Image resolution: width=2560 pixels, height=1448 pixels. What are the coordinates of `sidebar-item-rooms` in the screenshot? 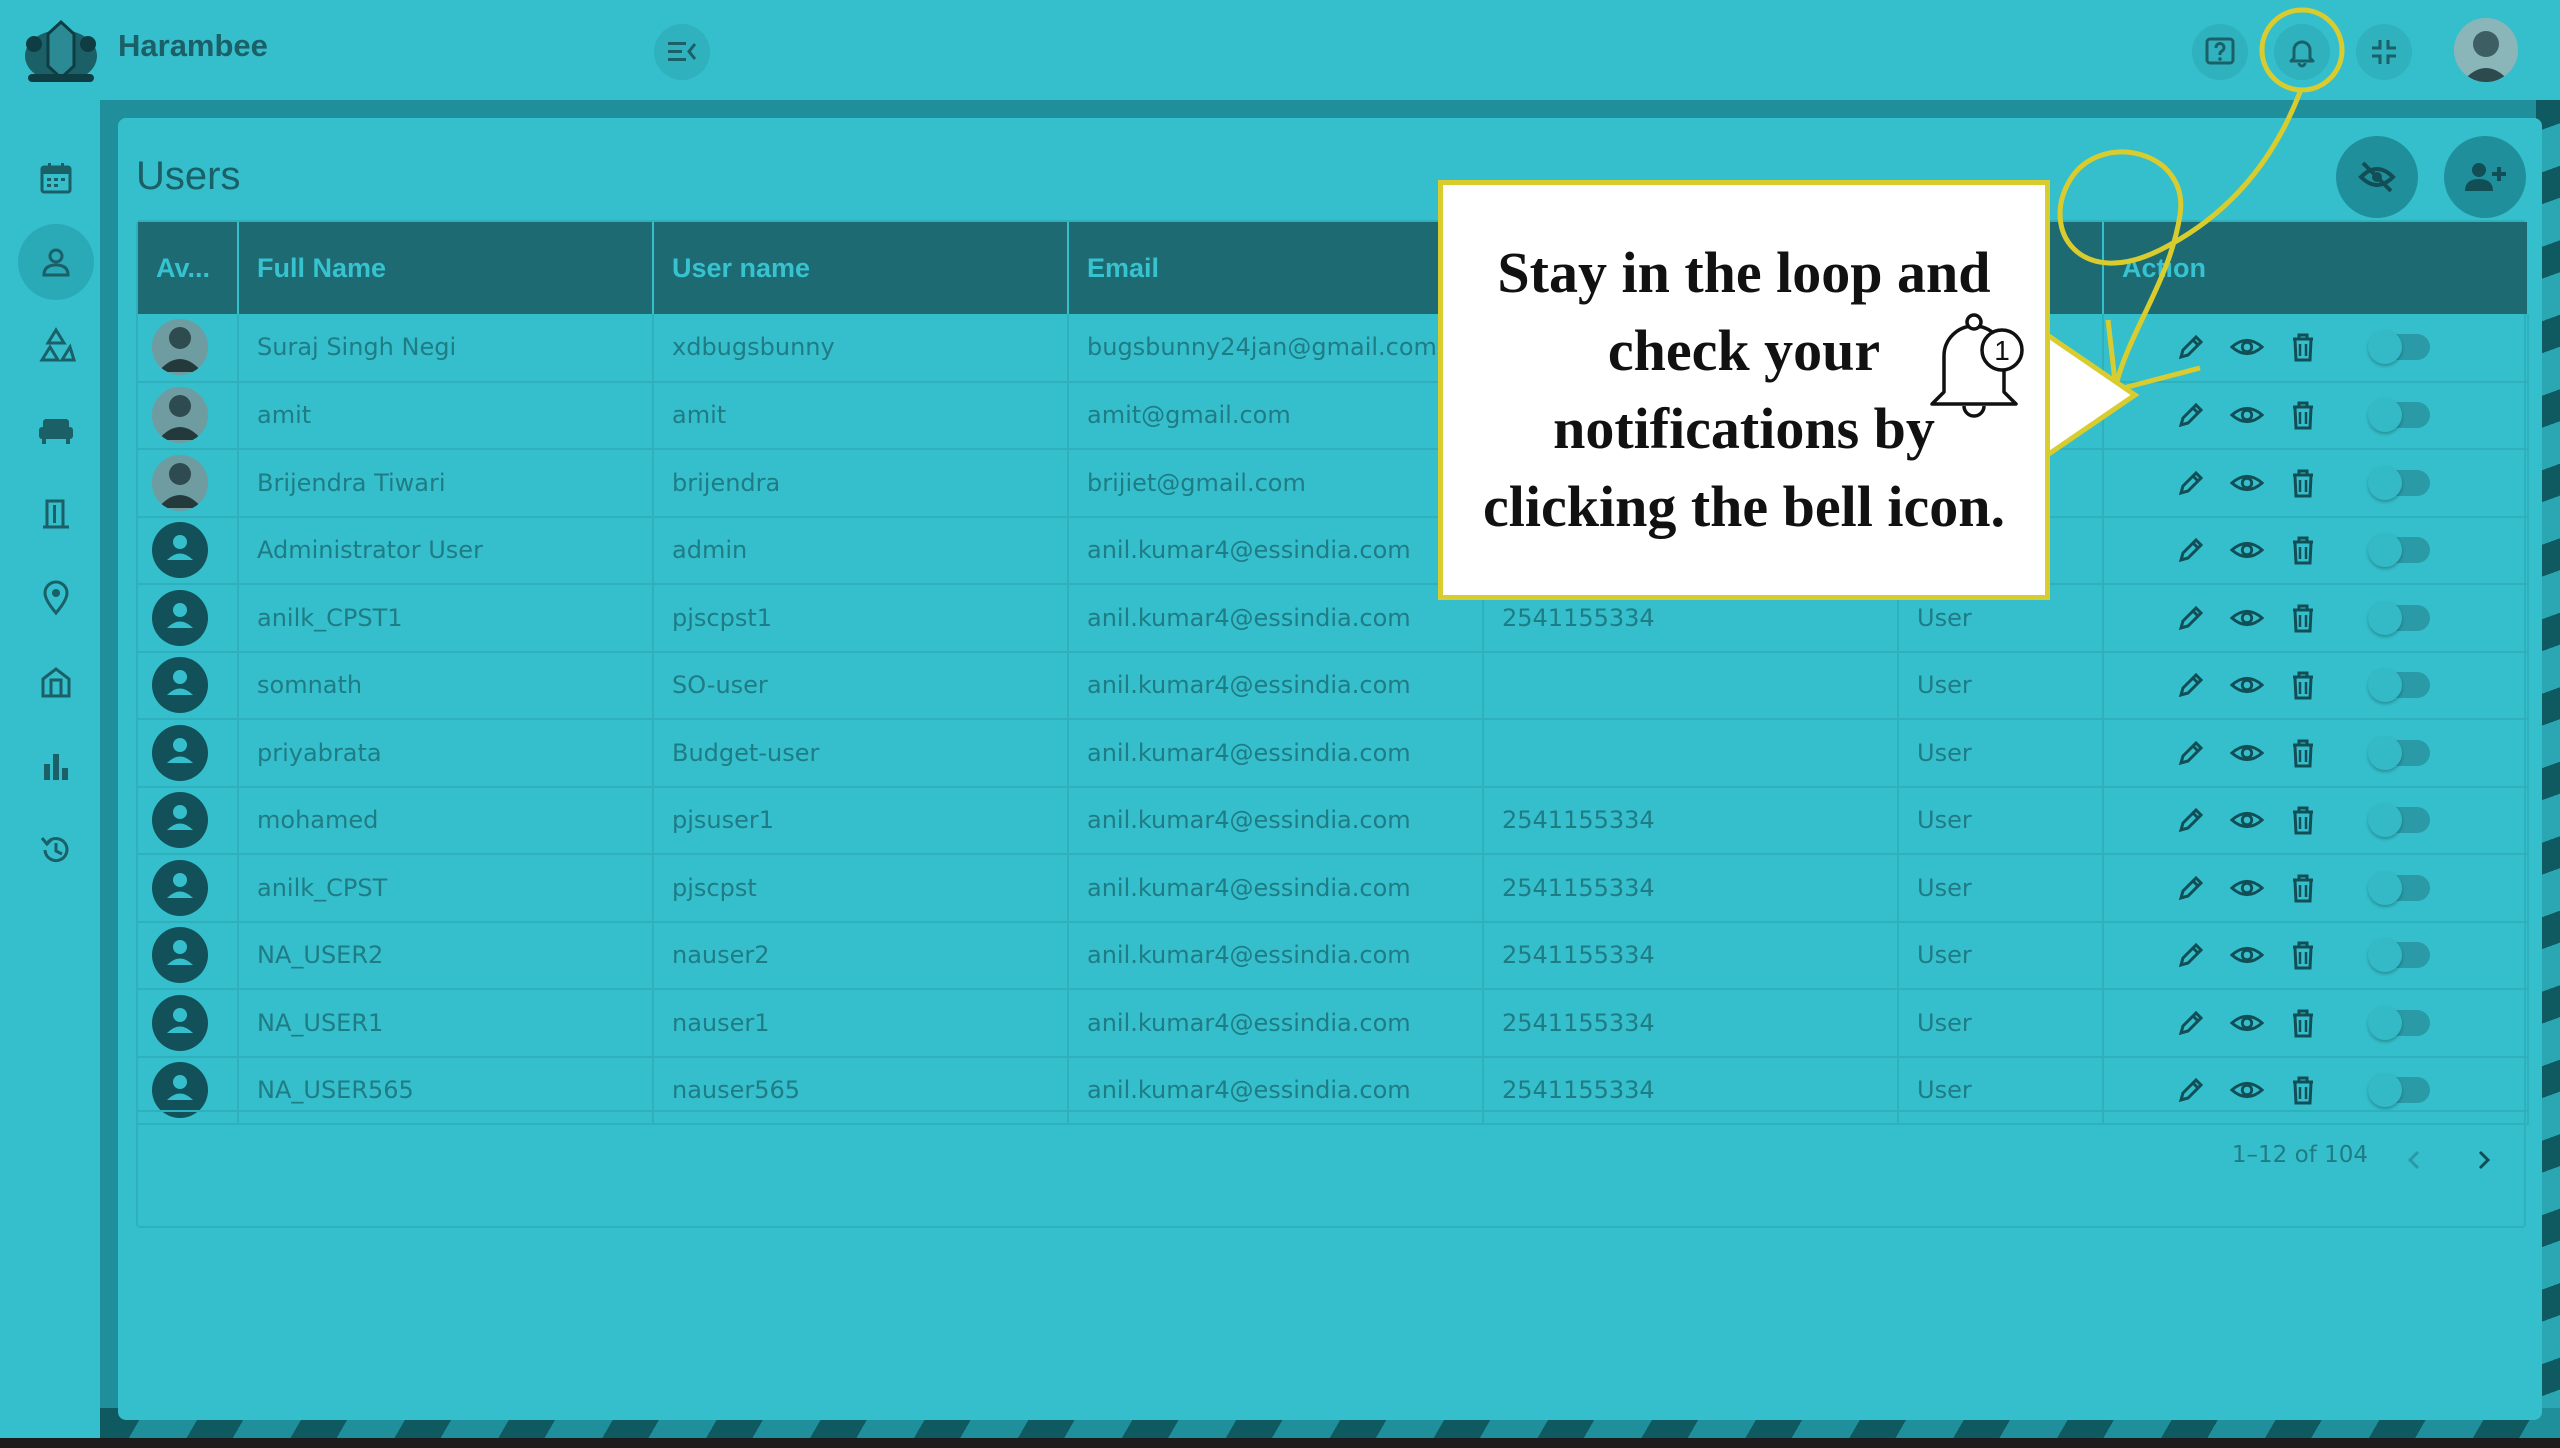 It's located at (56, 514).